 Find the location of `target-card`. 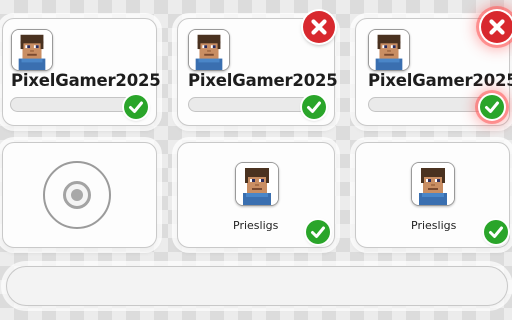

target-card is located at coordinates (79, 195).